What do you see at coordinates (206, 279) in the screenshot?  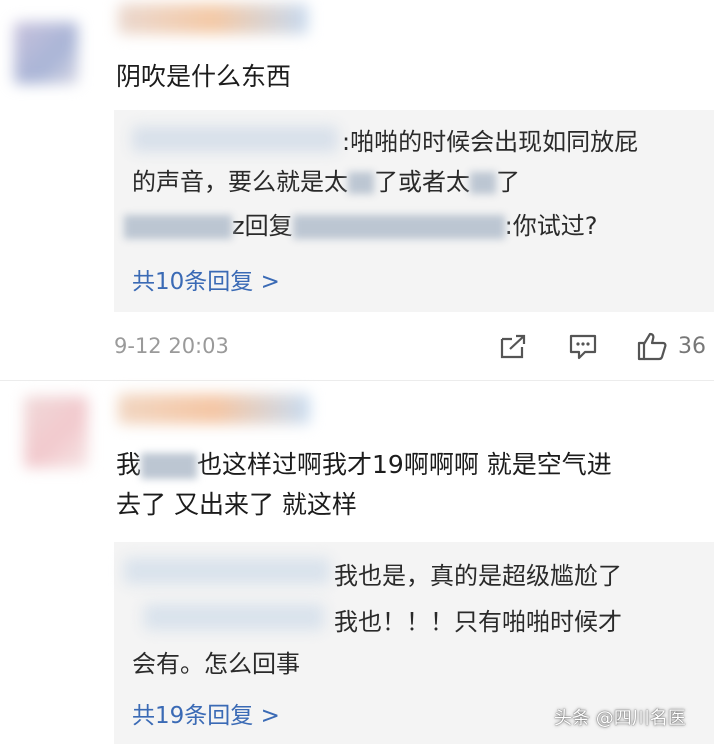 I see `more-replies-link: 共10条回复 >` at bounding box center [206, 279].